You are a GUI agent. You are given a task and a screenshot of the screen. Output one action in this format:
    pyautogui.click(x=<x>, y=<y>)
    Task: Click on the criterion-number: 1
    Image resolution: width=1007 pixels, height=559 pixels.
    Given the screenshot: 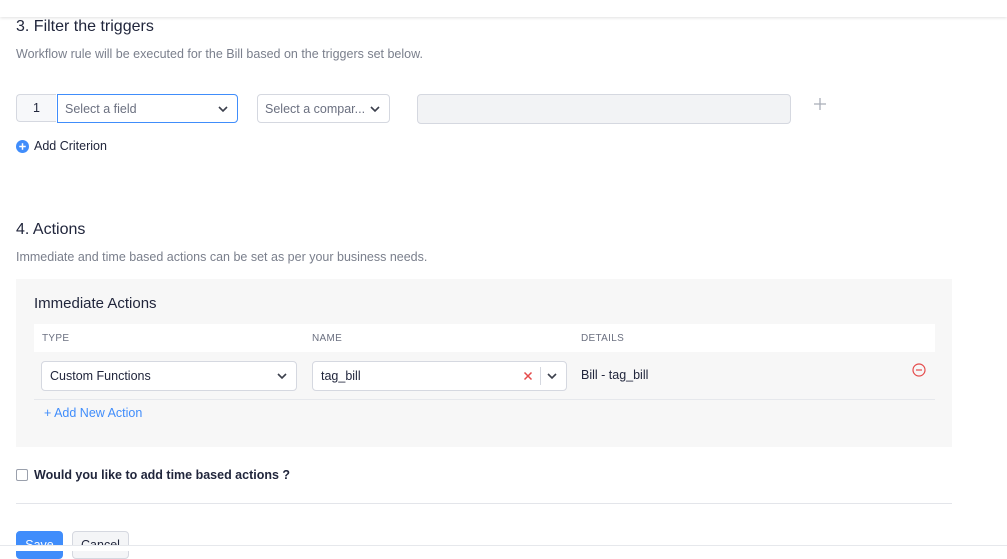 What is the action you would take?
    pyautogui.click(x=36, y=108)
    